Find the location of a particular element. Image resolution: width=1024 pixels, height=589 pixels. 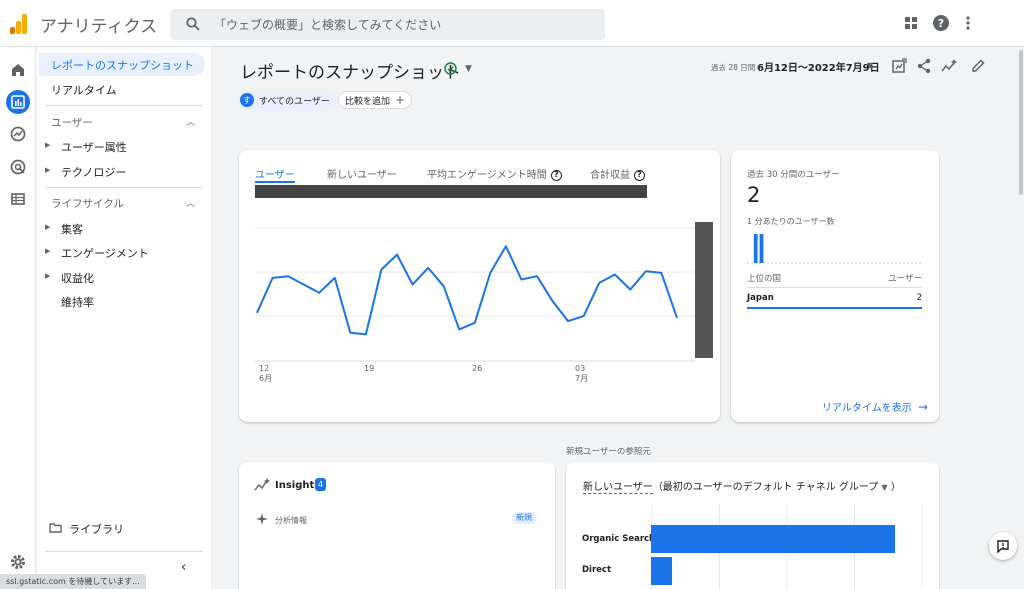

settings-icon is located at coordinates (18, 562).